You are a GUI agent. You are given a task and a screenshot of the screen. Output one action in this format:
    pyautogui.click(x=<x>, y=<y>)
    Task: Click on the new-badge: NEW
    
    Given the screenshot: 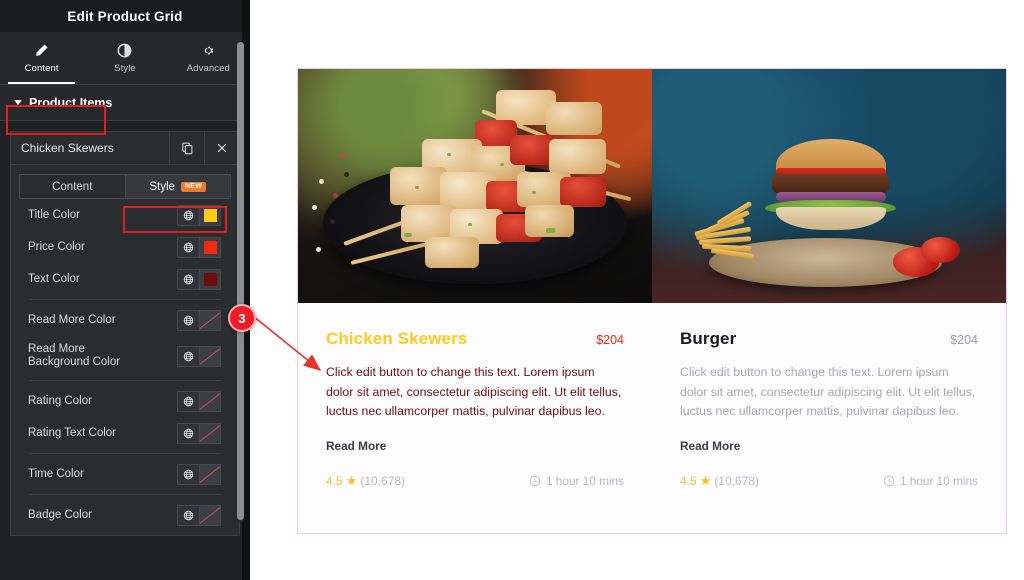 What is the action you would take?
    pyautogui.click(x=193, y=186)
    